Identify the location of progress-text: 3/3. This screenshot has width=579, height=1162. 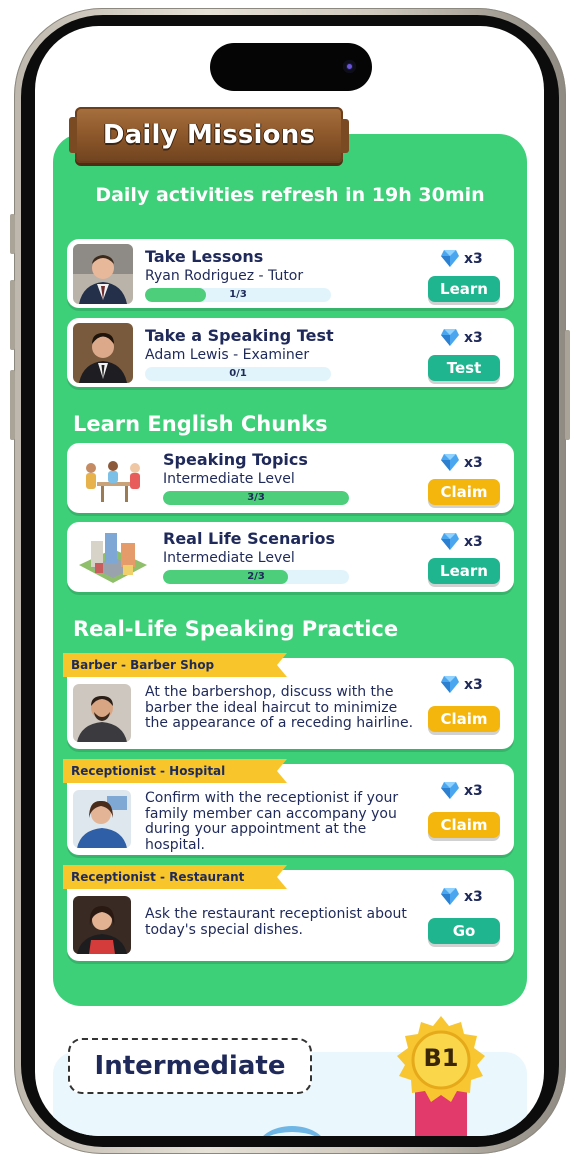
(256, 497).